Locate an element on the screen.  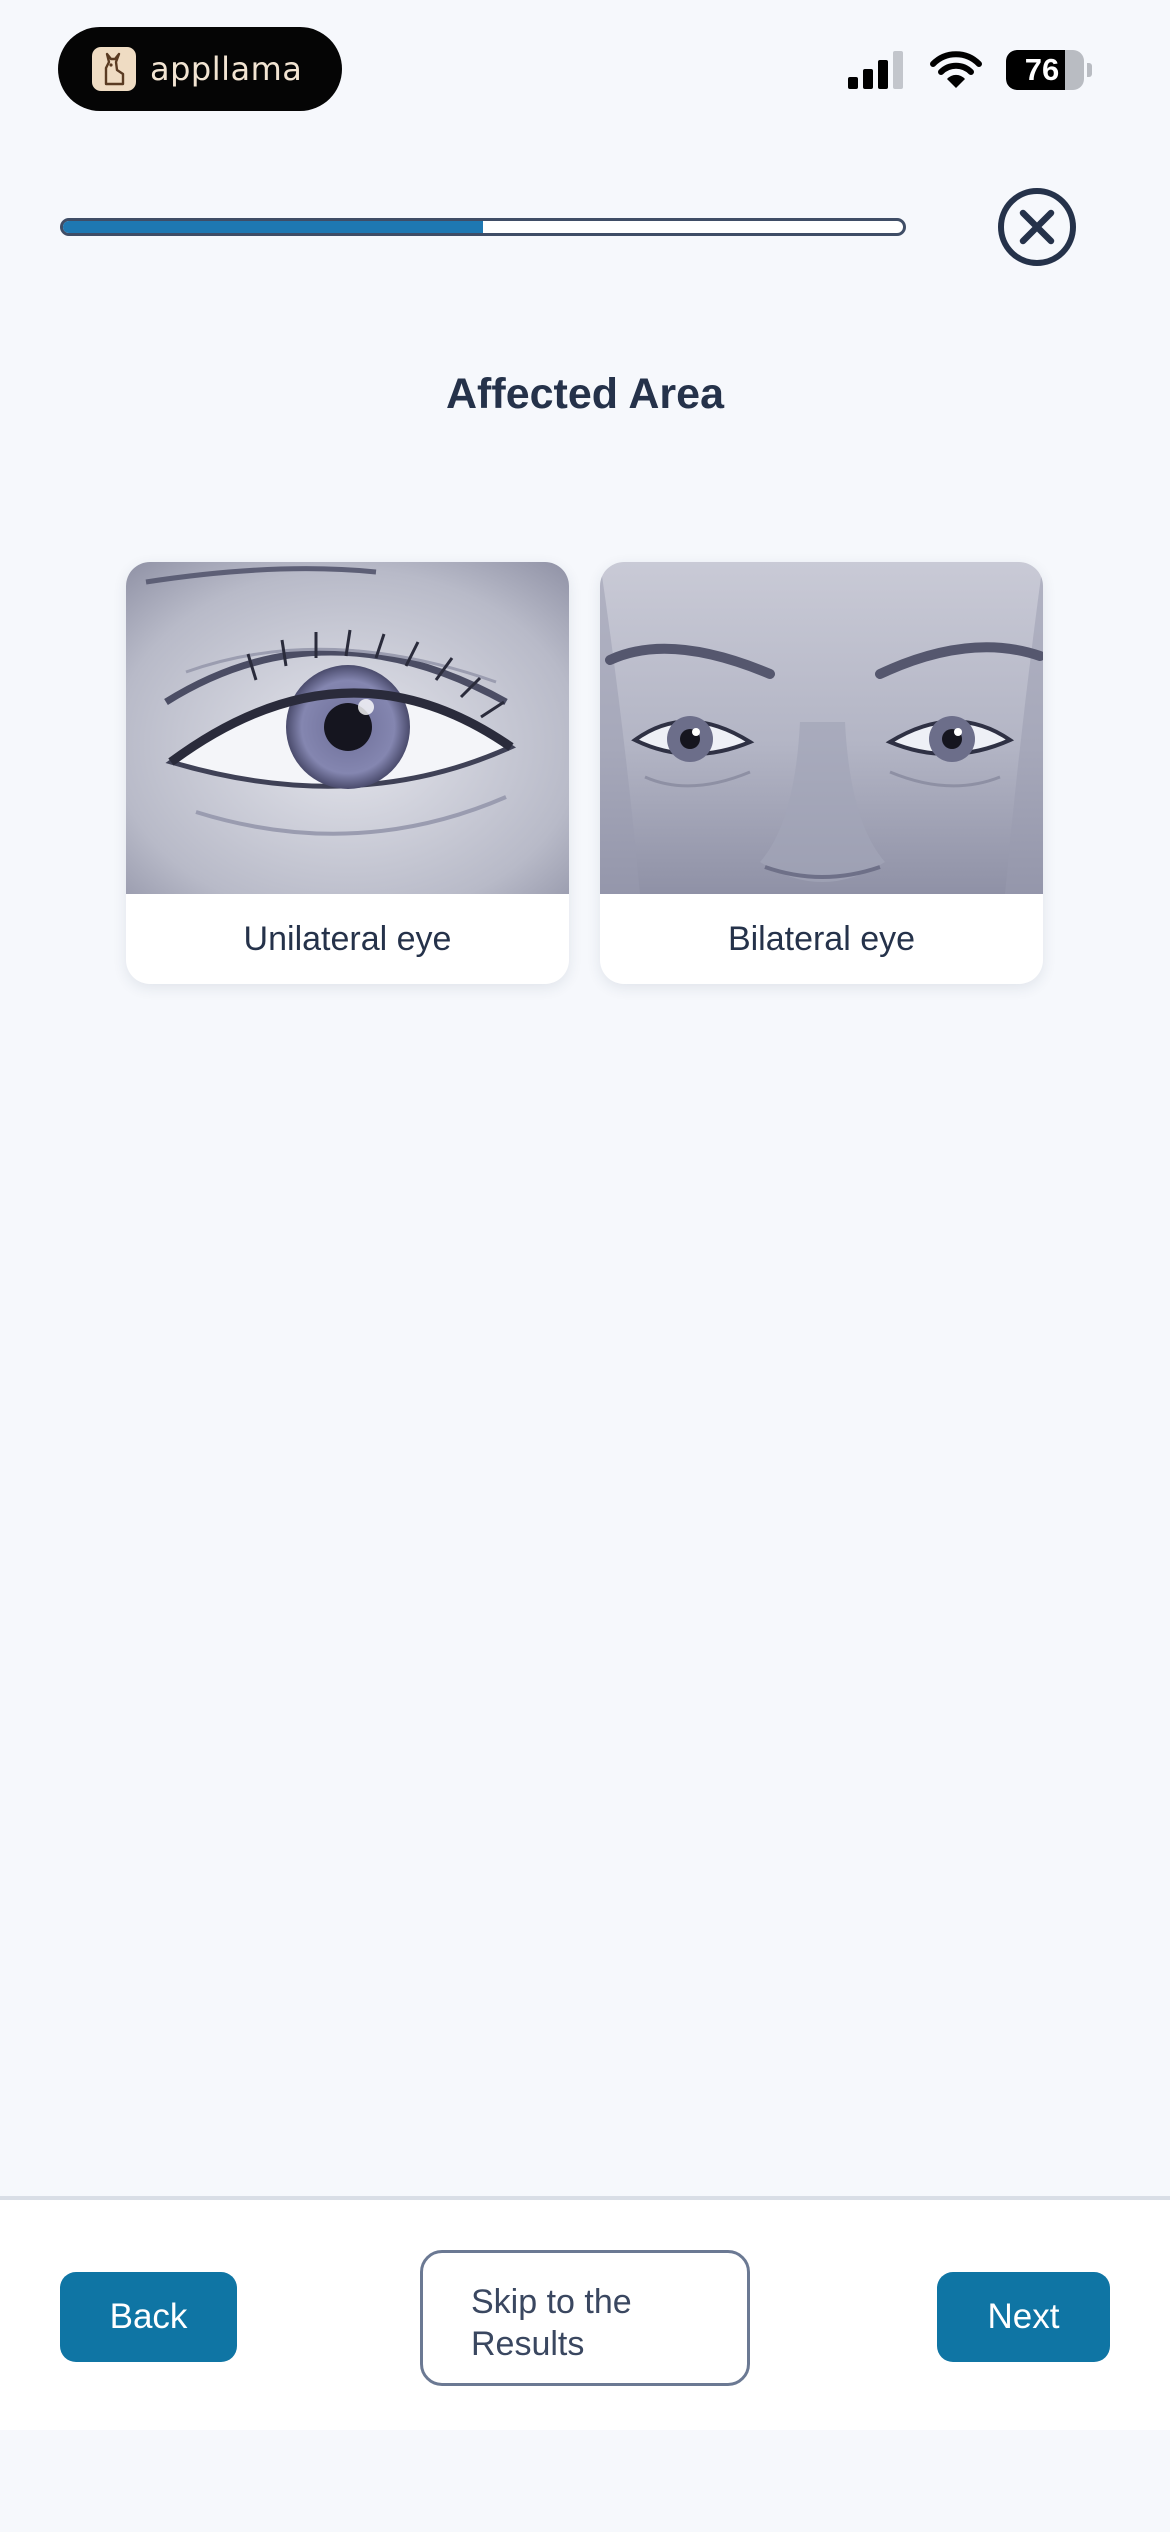
app-badge: appllama is located at coordinates (200, 69).